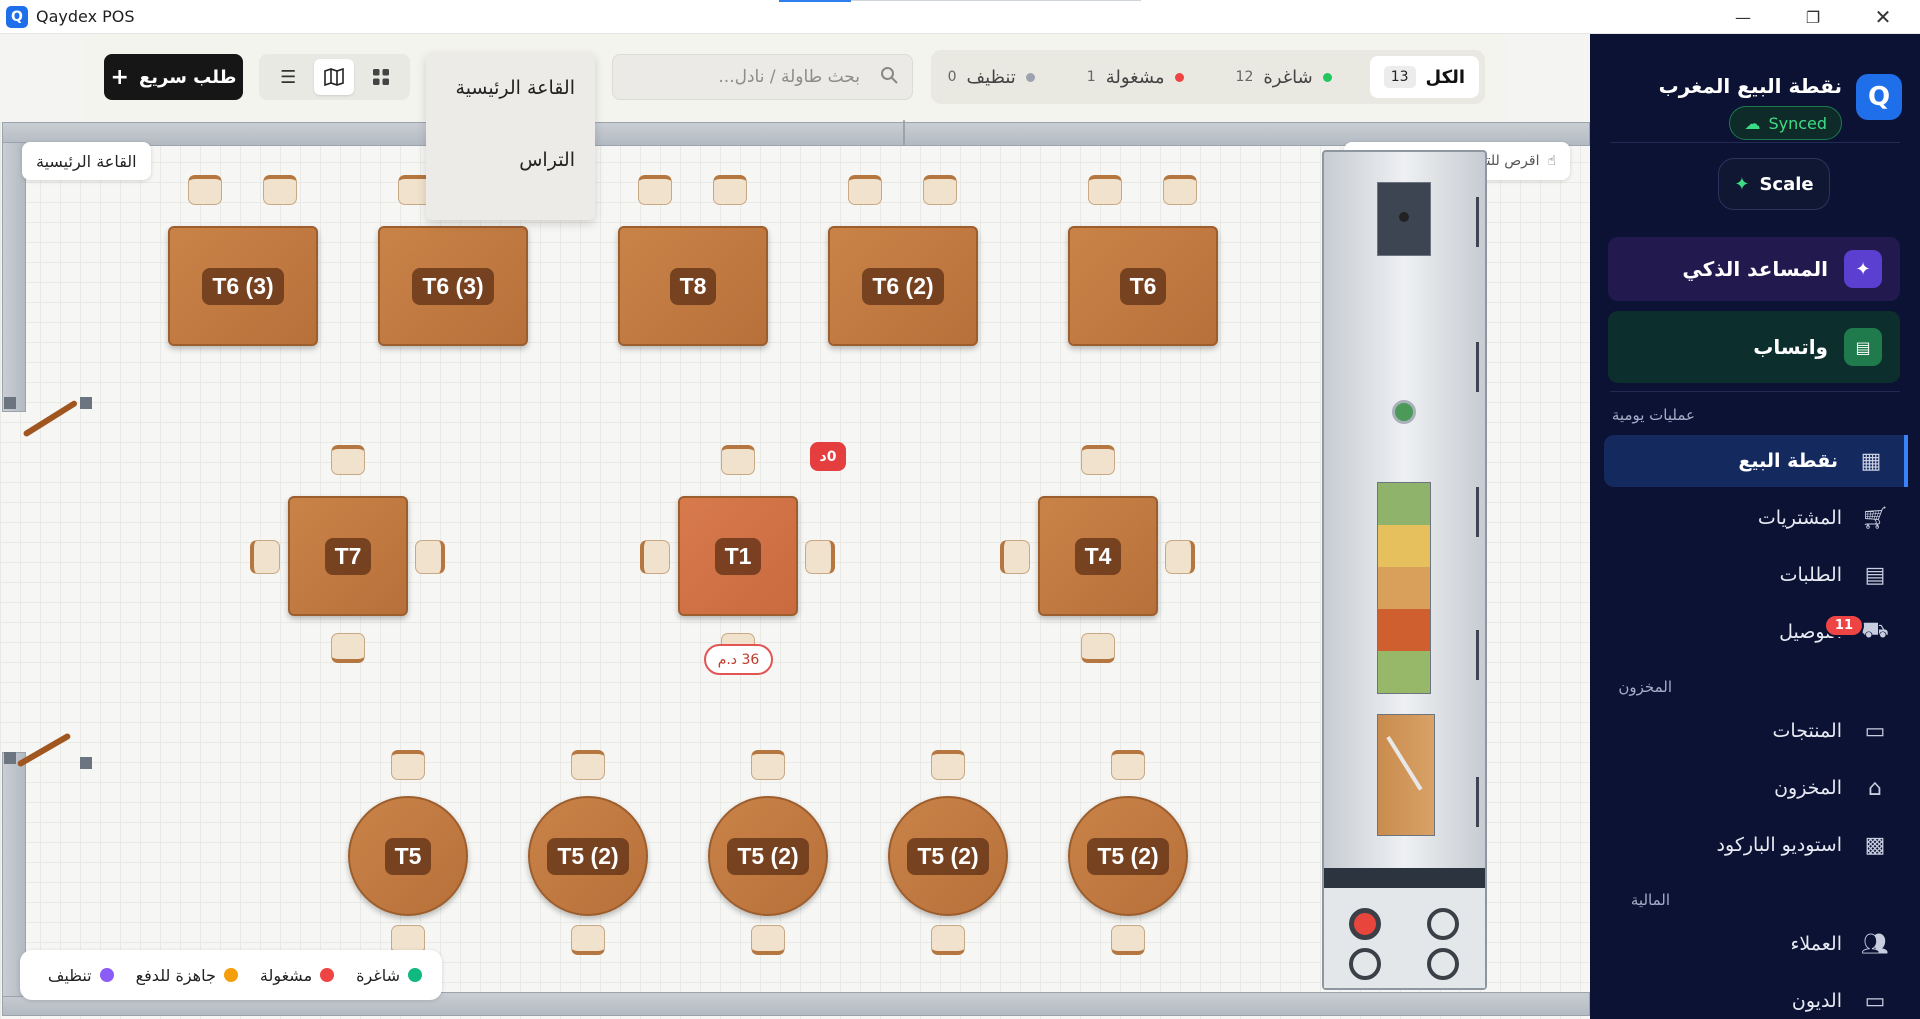 This screenshot has width=1920, height=1019. I want to click on wall-left-upper, so click(14, 277).